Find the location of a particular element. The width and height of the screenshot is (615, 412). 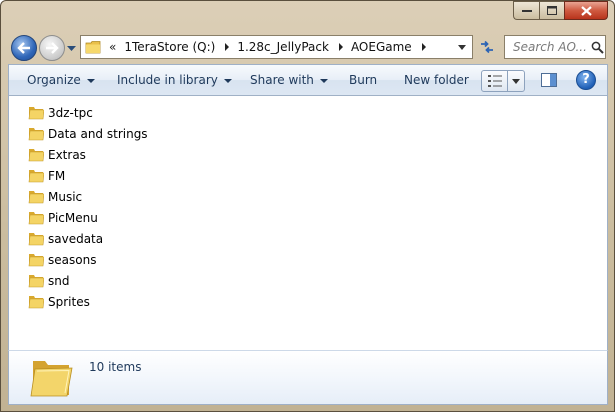

list-item: snd is located at coordinates (48, 280).